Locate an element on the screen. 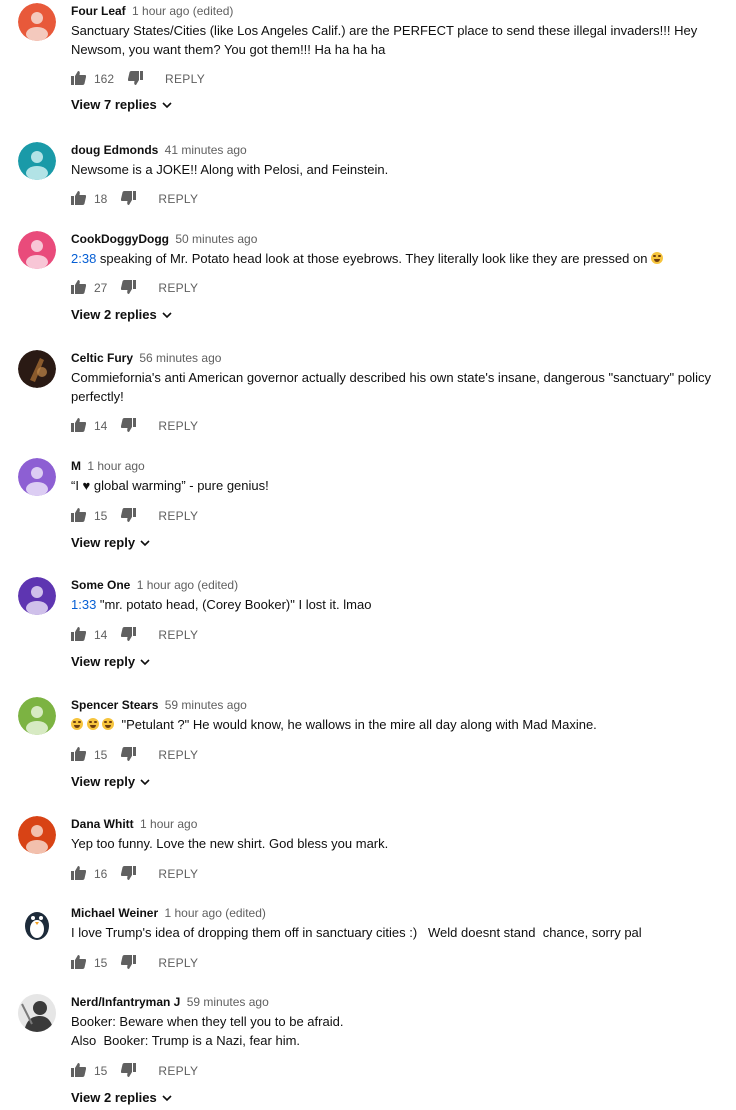 The width and height of the screenshot is (736, 1110). comment-actions: 18 REPLY is located at coordinates (134, 199).